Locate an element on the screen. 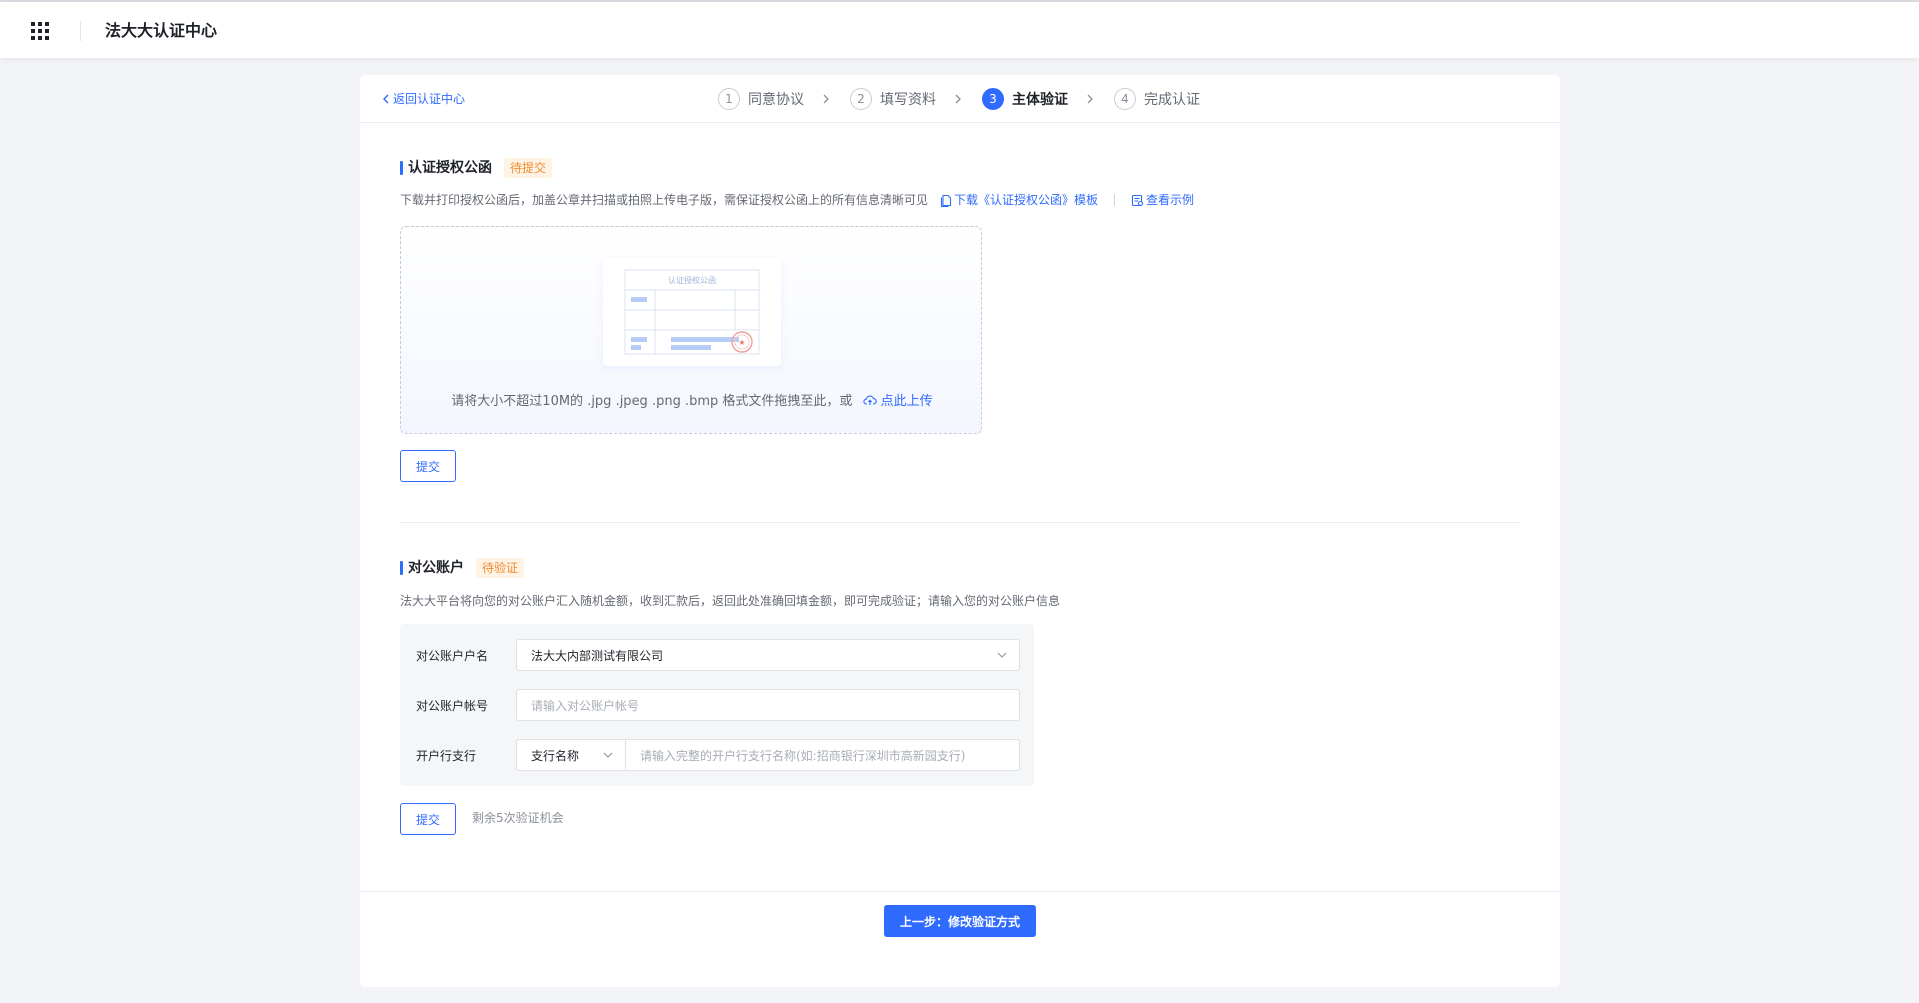 Image resolution: width=1919 pixels, height=1003 pixels. form-row-number: 对公账户帐号 请输入对公账户帐号 is located at coordinates (718, 705).